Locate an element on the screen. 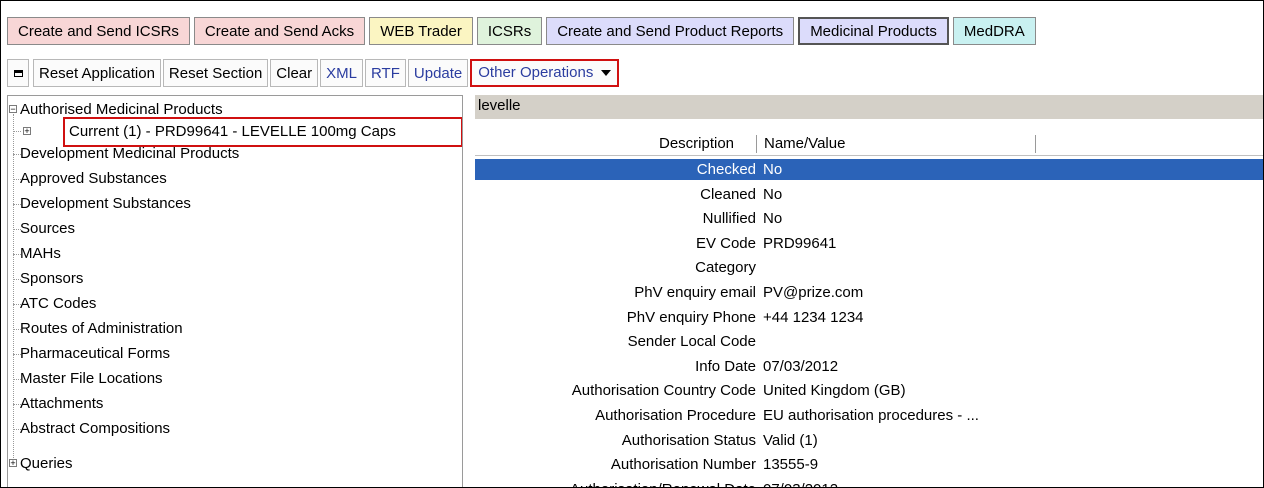 This screenshot has height=488, width=1264. tab-create-send-icsrs: Create and Send ICSRs is located at coordinates (98, 31).